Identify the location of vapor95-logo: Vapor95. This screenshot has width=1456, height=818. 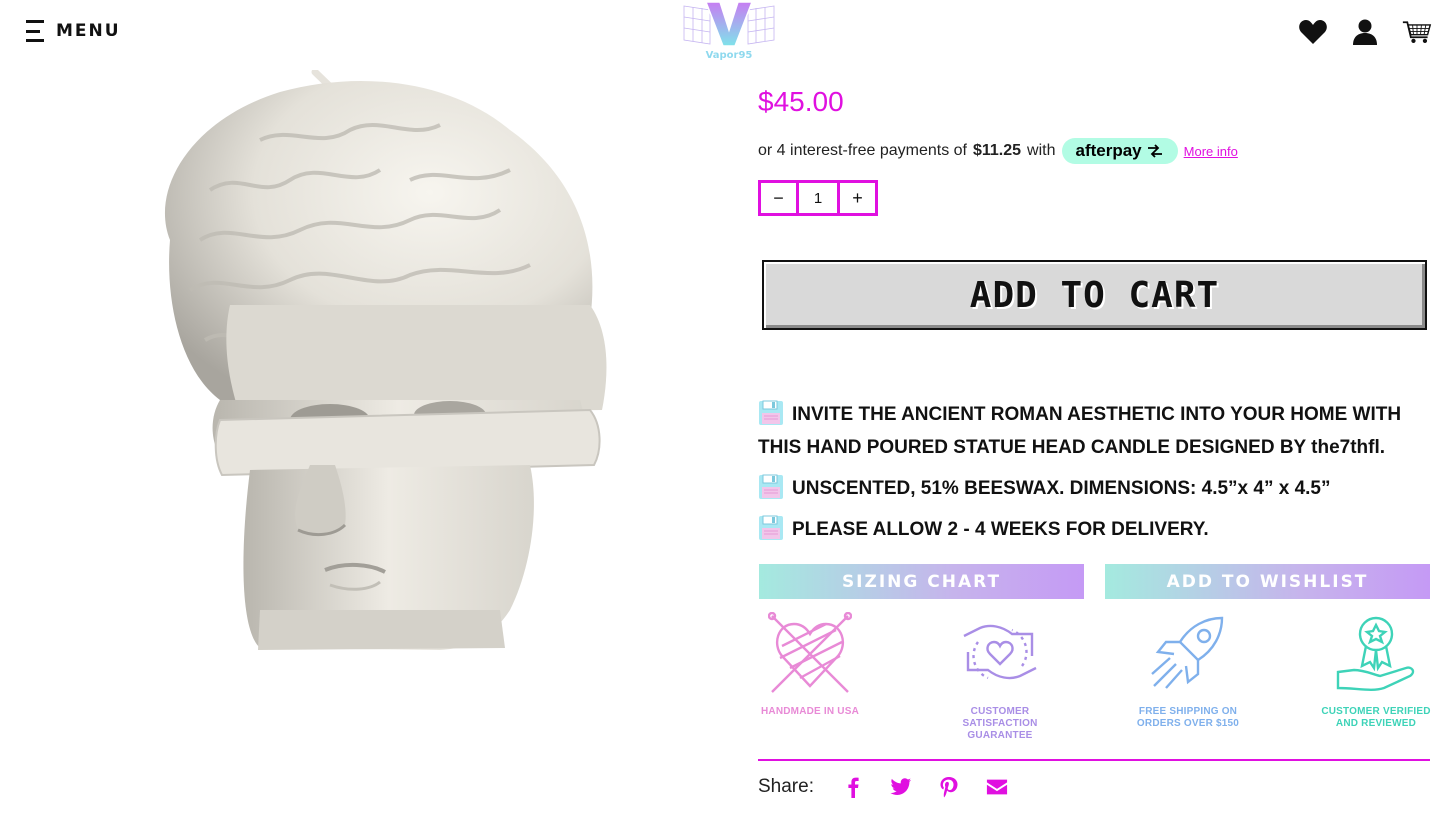
(729, 32).